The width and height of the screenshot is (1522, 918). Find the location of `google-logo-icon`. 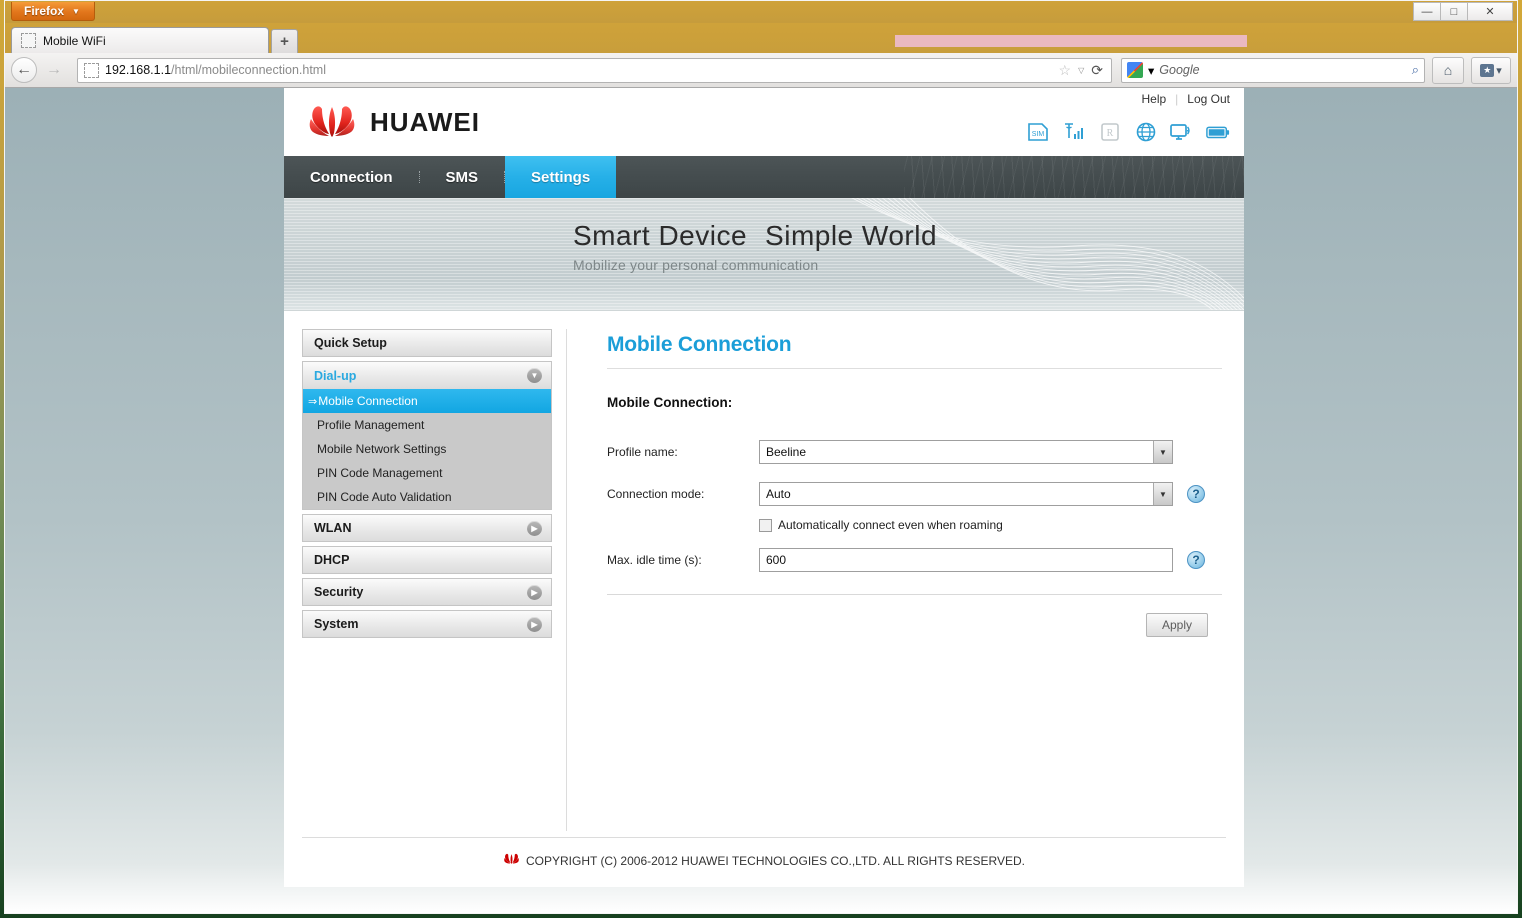

google-logo-icon is located at coordinates (1135, 70).